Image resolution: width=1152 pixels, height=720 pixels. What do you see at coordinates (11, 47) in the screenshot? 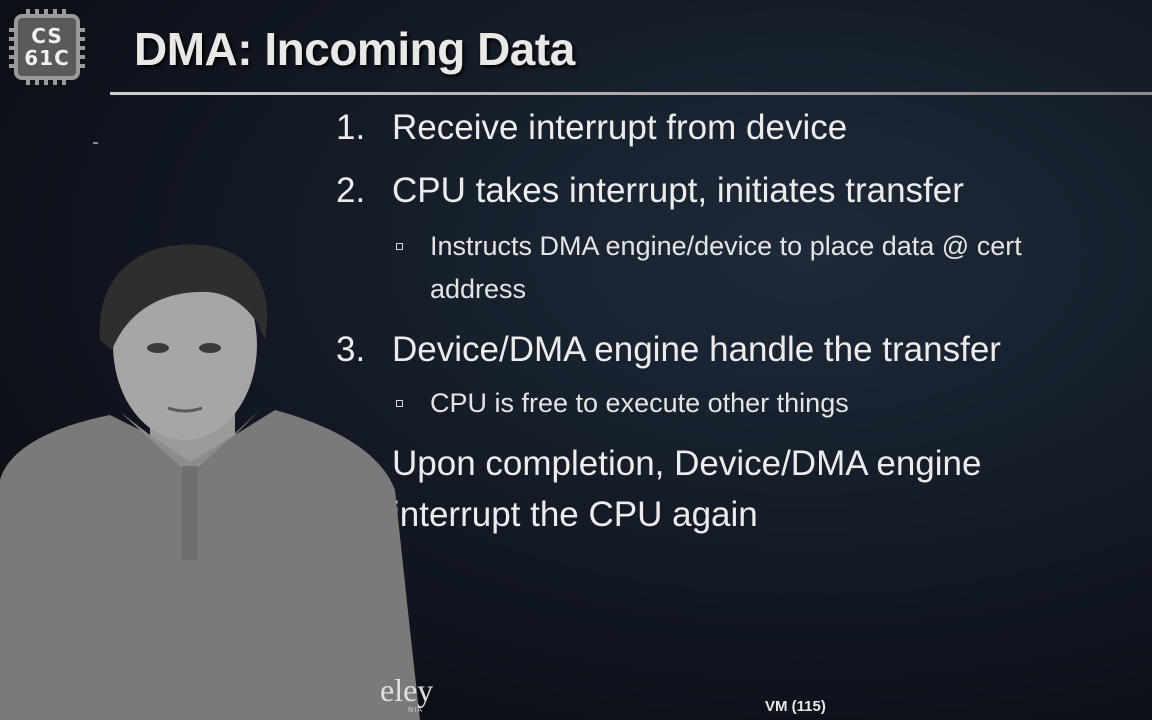
I see `chip-pins-left` at bounding box center [11, 47].